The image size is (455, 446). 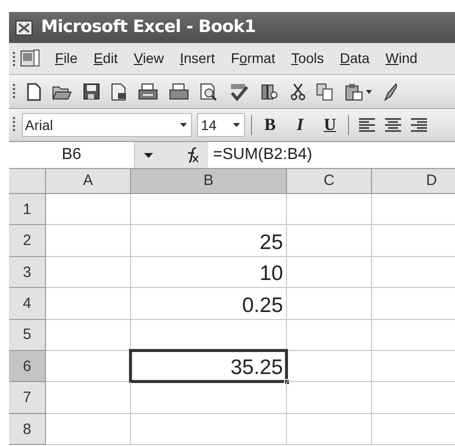 What do you see at coordinates (270, 91) in the screenshot?
I see `research-icon` at bounding box center [270, 91].